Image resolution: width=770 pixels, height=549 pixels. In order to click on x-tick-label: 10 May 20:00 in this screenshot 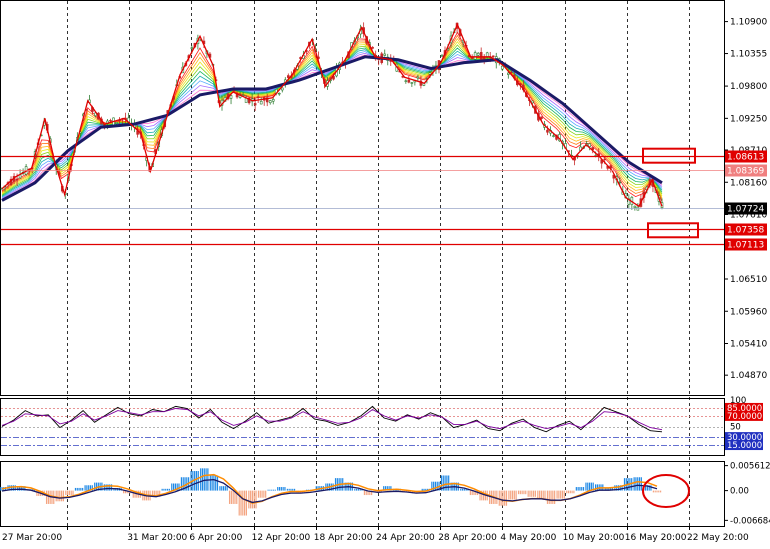, I will do `click(594, 538)`.